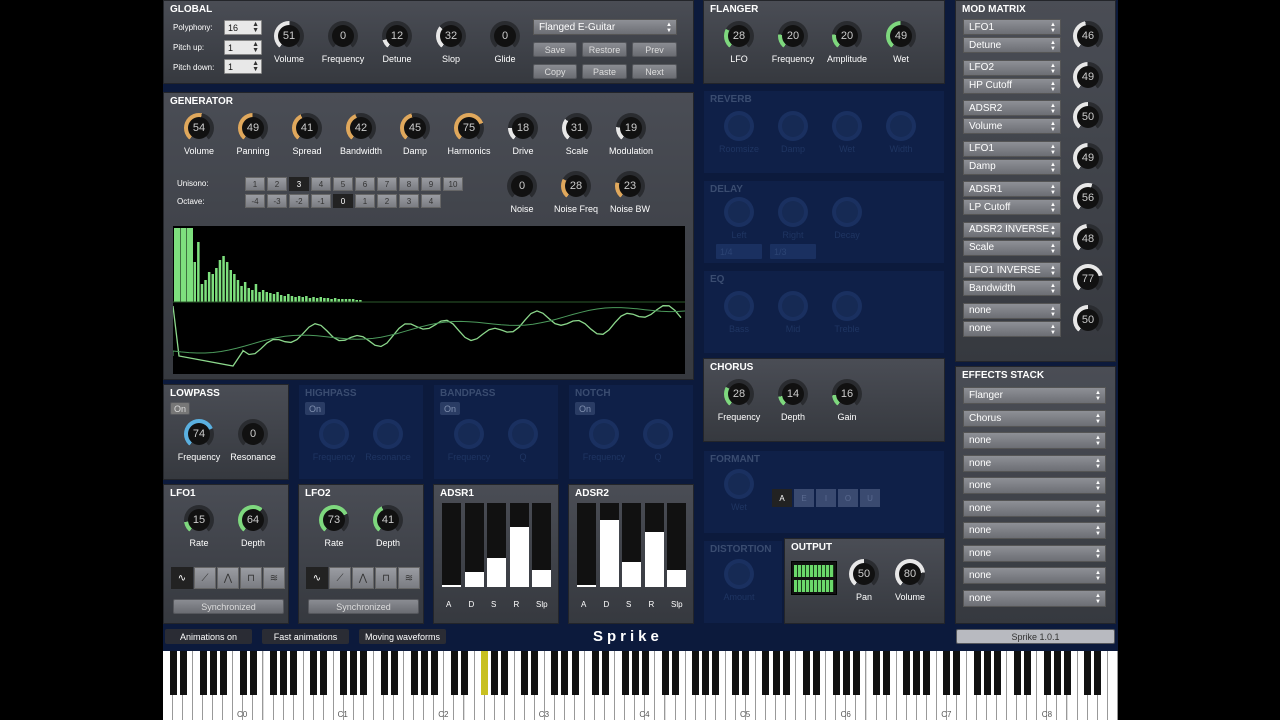 This screenshot has height=720, width=1280. I want to click on adsr2-slider-d, so click(609, 545).